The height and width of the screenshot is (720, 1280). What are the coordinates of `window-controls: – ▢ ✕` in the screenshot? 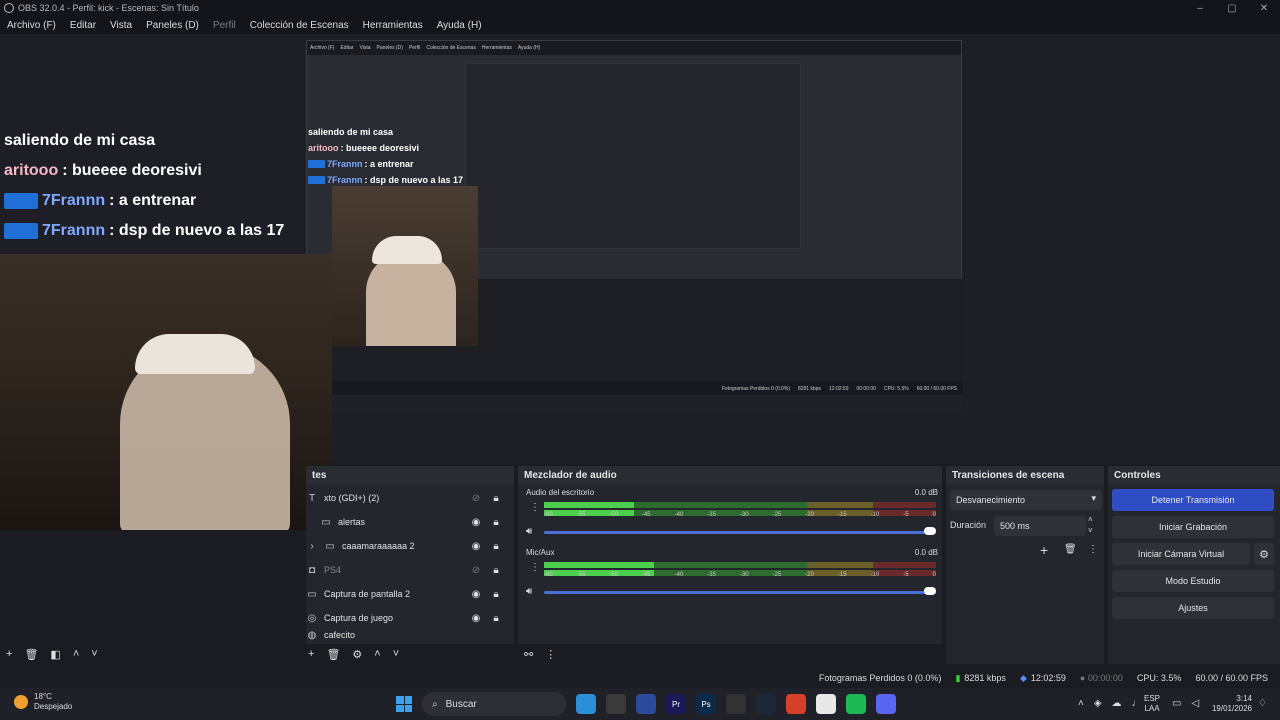 It's located at (1232, 8).